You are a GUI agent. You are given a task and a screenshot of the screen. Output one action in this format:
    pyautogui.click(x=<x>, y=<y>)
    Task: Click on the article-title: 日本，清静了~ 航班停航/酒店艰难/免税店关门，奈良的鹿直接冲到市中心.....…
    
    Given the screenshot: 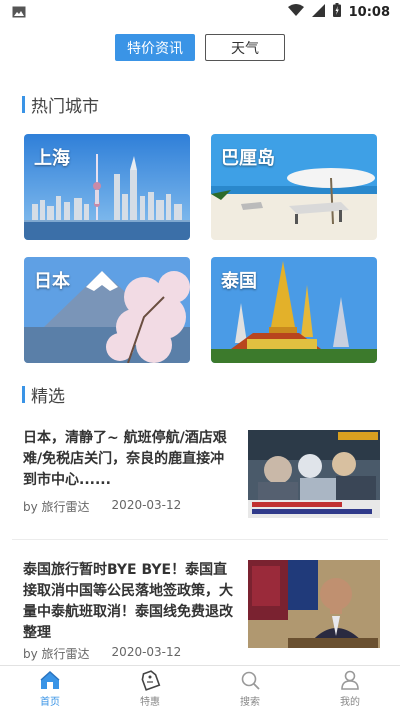 What is the action you would take?
    pyautogui.click(x=125, y=459)
    